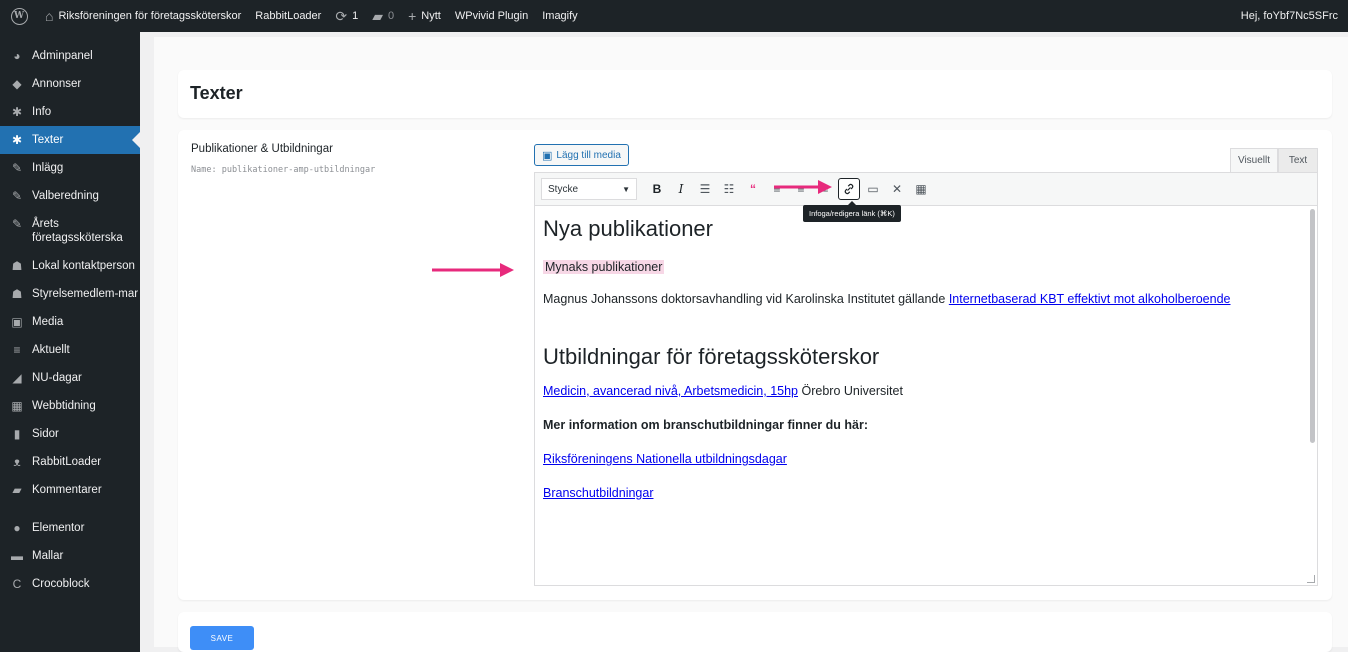 The width and height of the screenshot is (1348, 652). What do you see at coordinates (431, 16) in the screenshot?
I see `new-label: Nytt` at bounding box center [431, 16].